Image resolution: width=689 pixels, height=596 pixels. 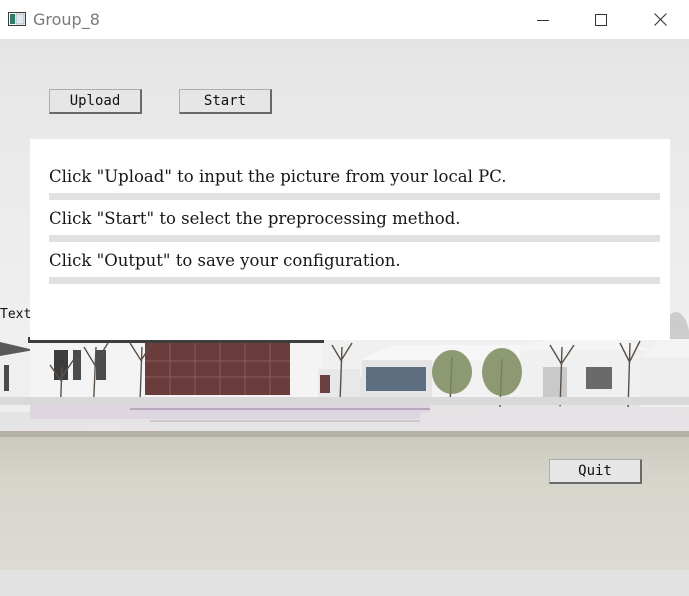 What do you see at coordinates (225, 101) in the screenshot?
I see `start-button: Start` at bounding box center [225, 101].